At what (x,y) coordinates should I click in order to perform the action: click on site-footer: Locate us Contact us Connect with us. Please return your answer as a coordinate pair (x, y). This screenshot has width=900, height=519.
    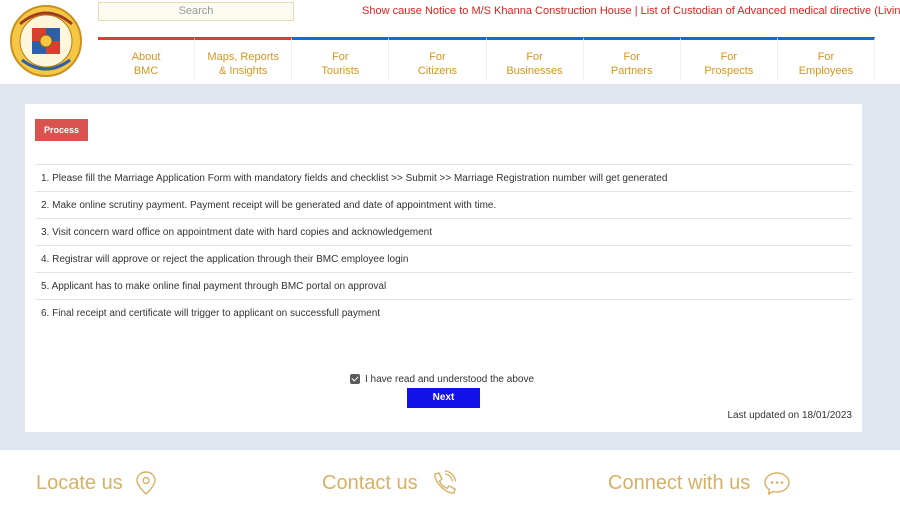
    Looking at the image, I should click on (450, 484).